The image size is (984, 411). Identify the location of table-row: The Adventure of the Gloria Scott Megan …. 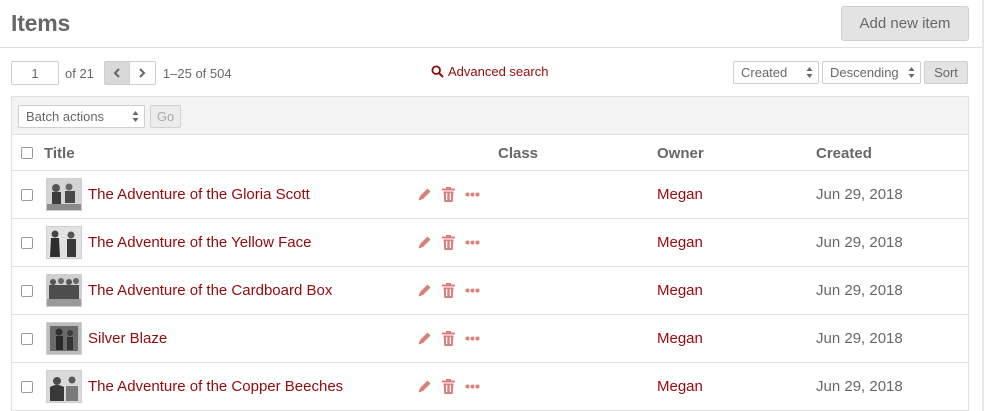
(490, 195).